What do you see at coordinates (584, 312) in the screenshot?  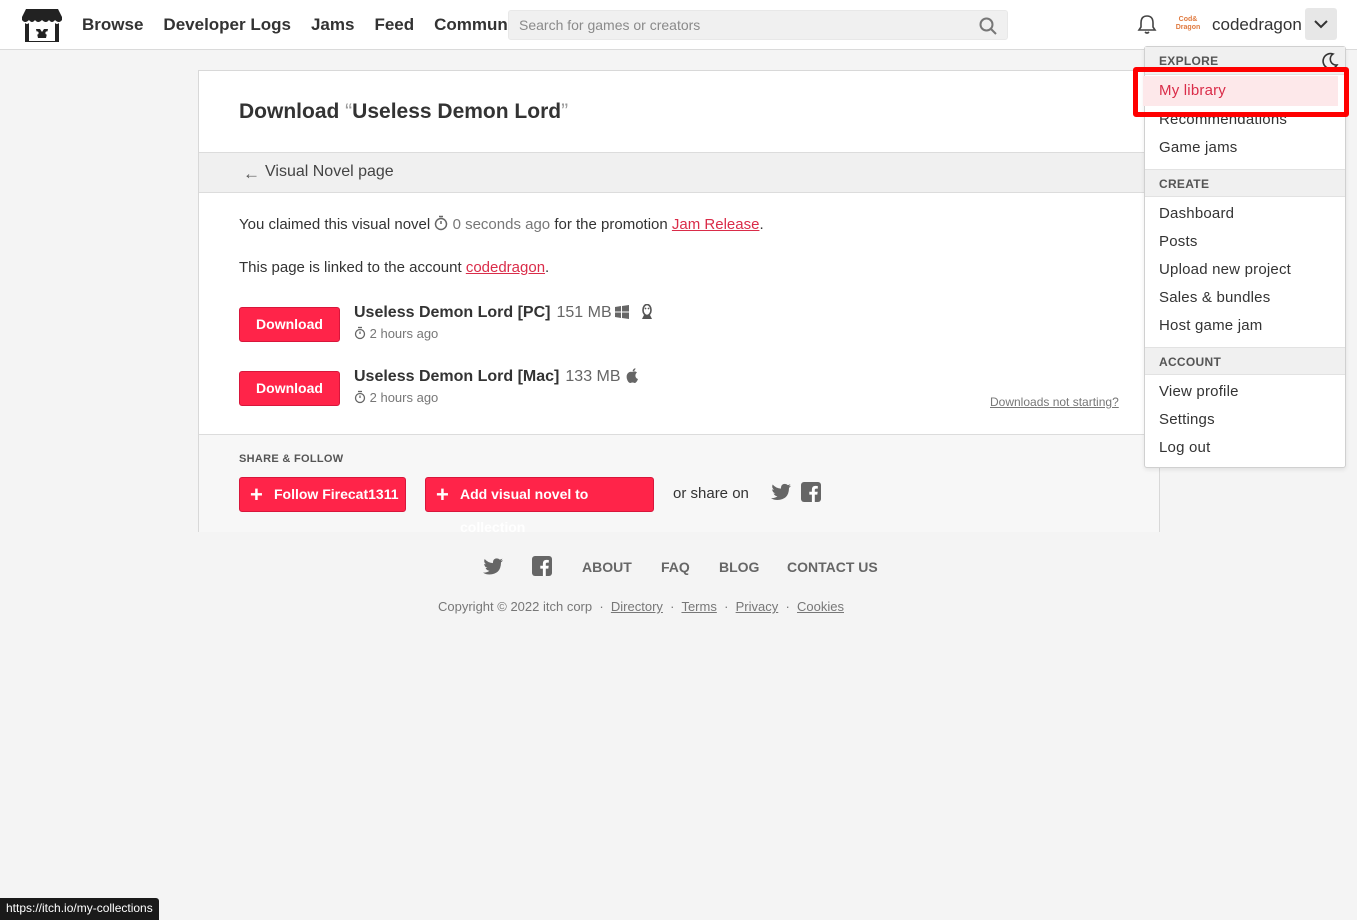 I see `upload-size: 151 MB` at bounding box center [584, 312].